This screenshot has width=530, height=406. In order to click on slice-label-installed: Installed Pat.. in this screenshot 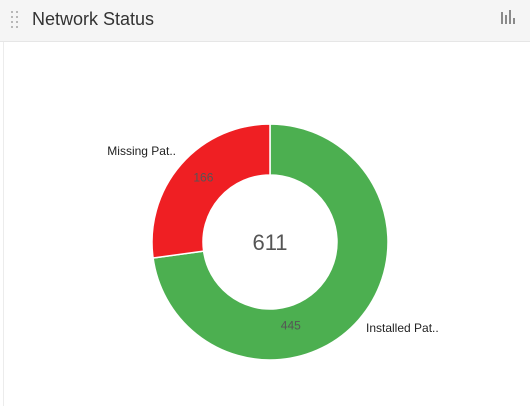, I will do `click(402, 328)`.